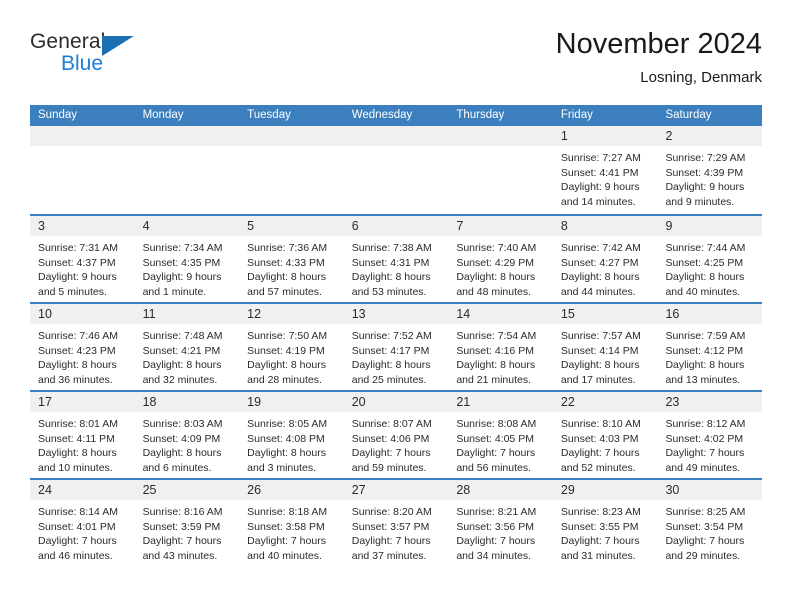  Describe the element at coordinates (82, 314) in the screenshot. I see `day-number-band: 10` at that location.